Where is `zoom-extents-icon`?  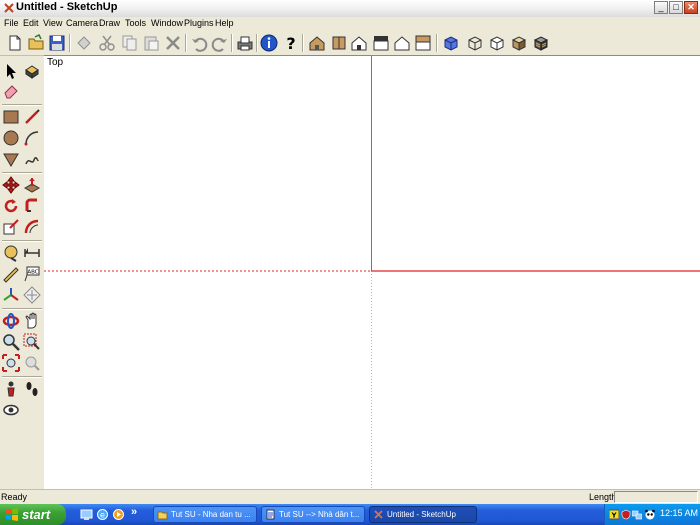 zoom-extents-icon is located at coordinates (11, 363).